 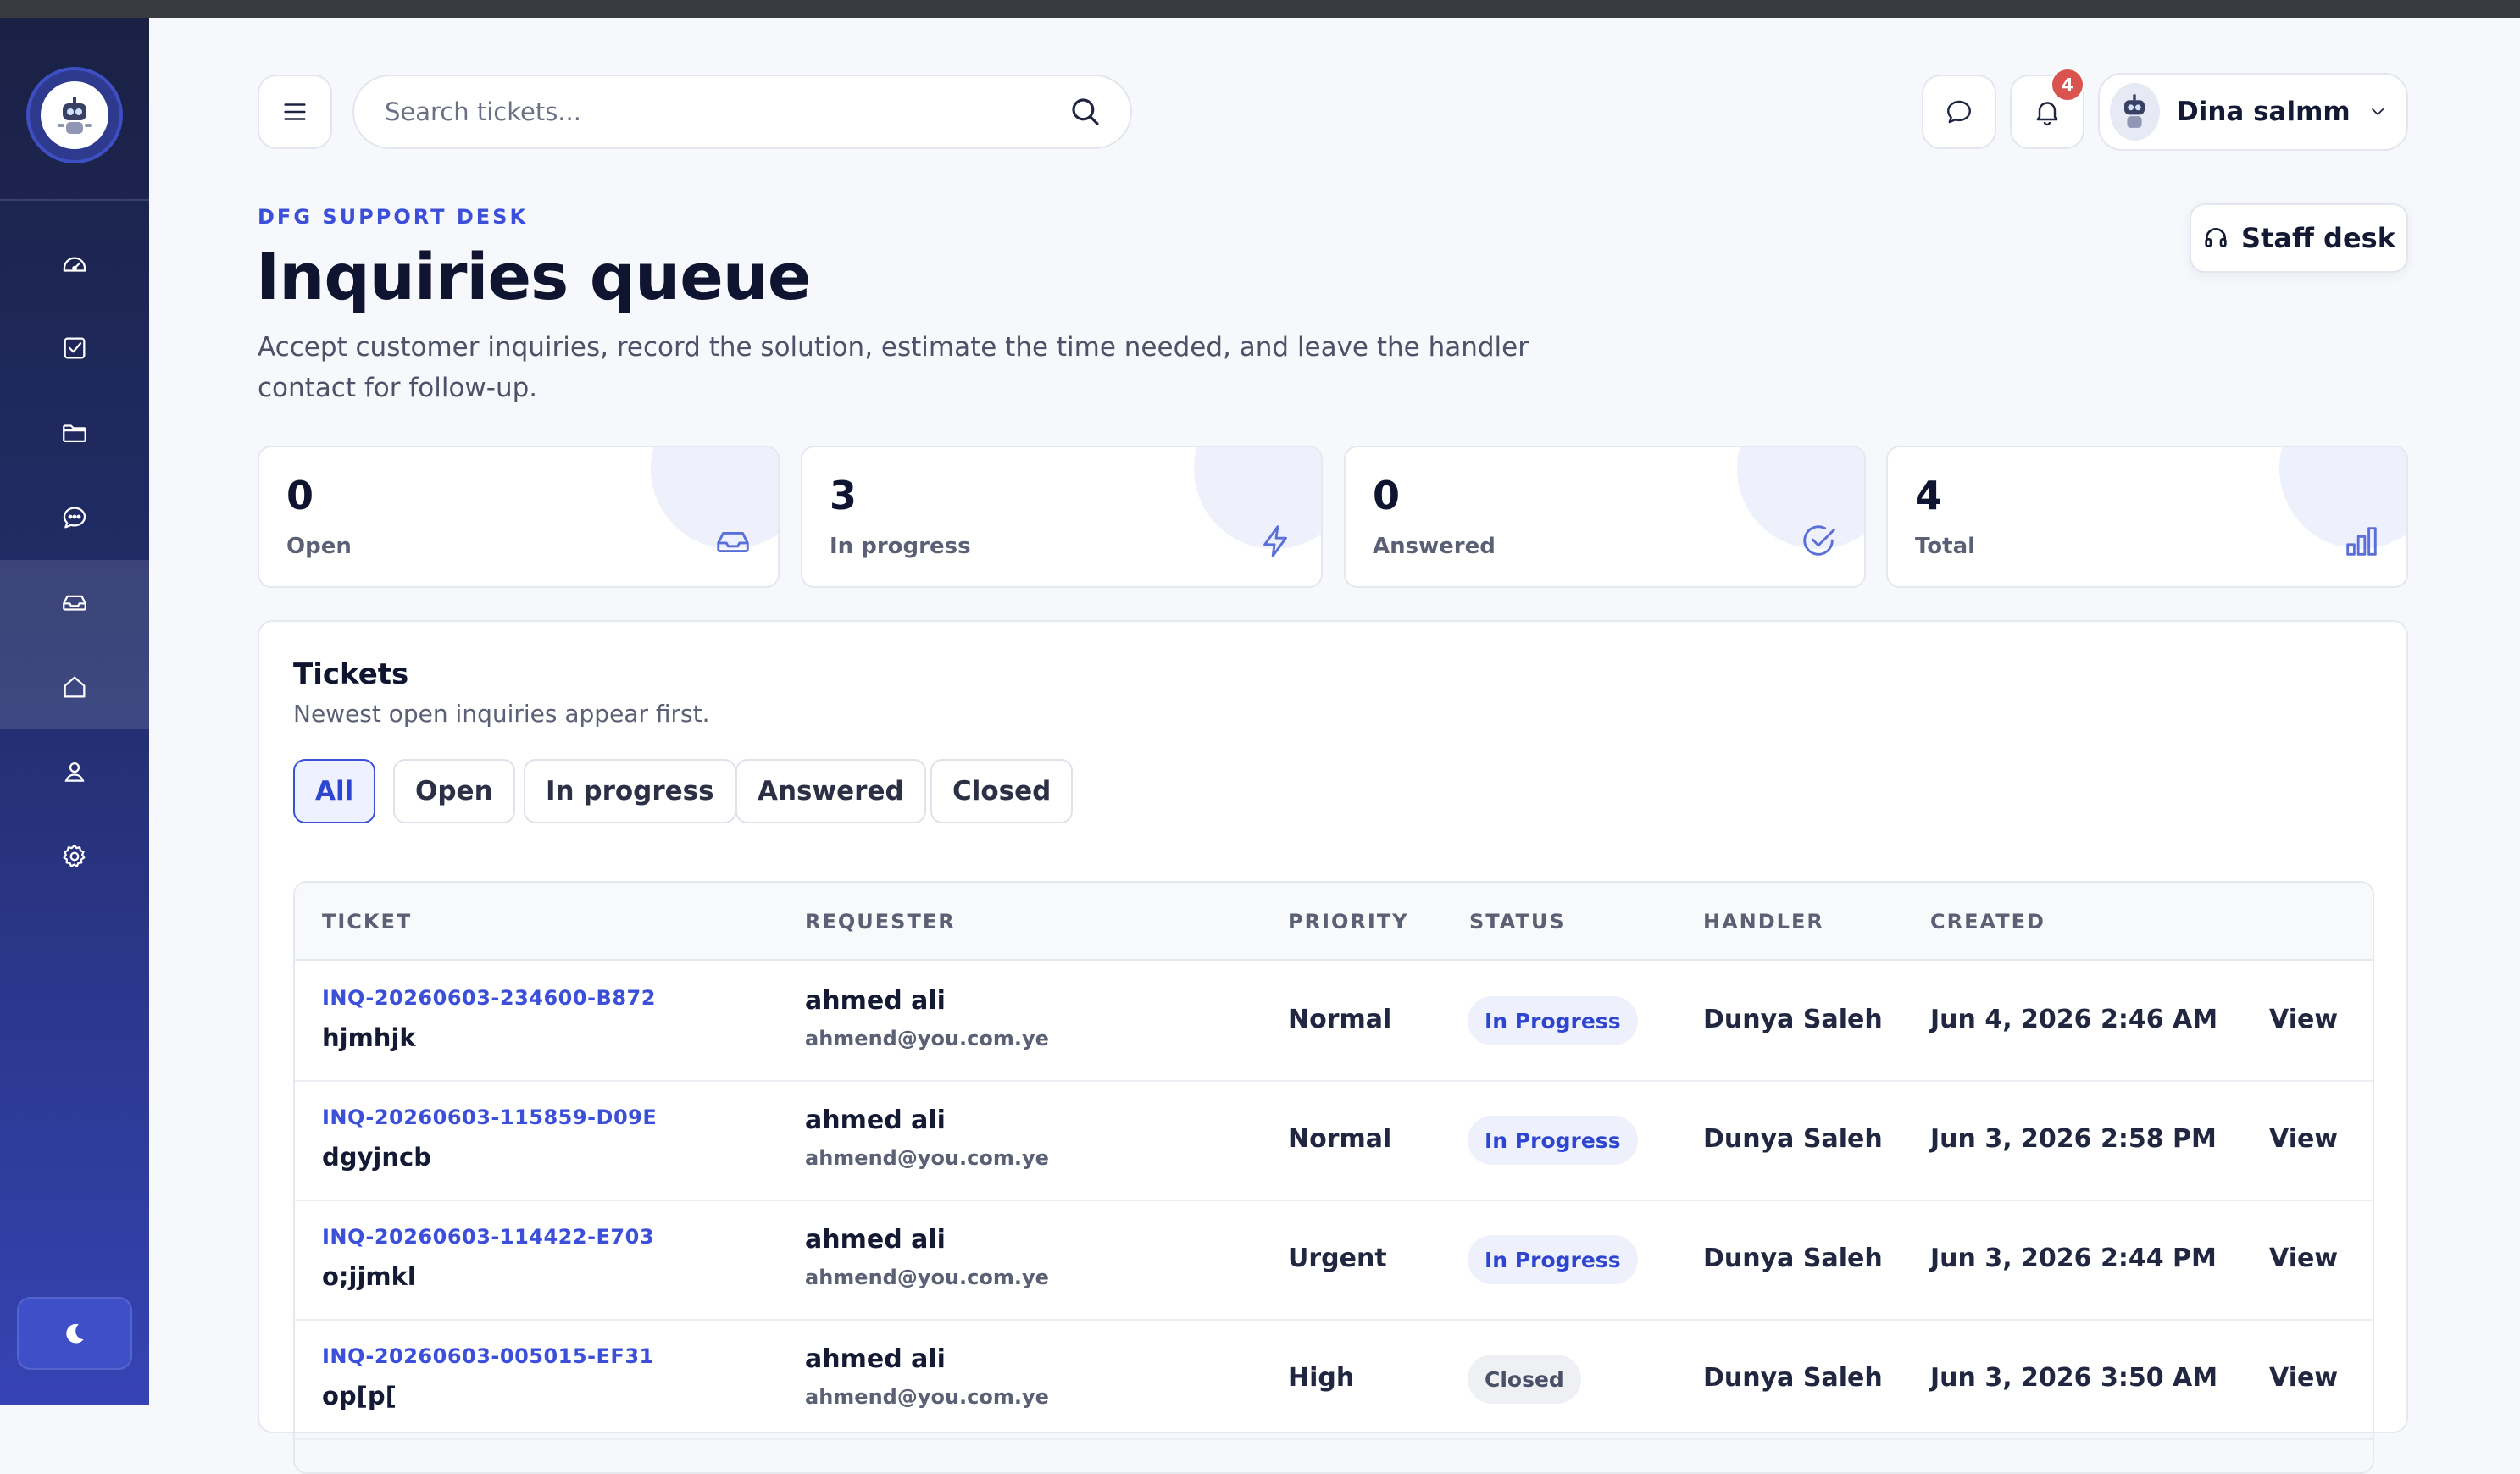 I want to click on filter-in-progress: In progress, so click(x=630, y=791).